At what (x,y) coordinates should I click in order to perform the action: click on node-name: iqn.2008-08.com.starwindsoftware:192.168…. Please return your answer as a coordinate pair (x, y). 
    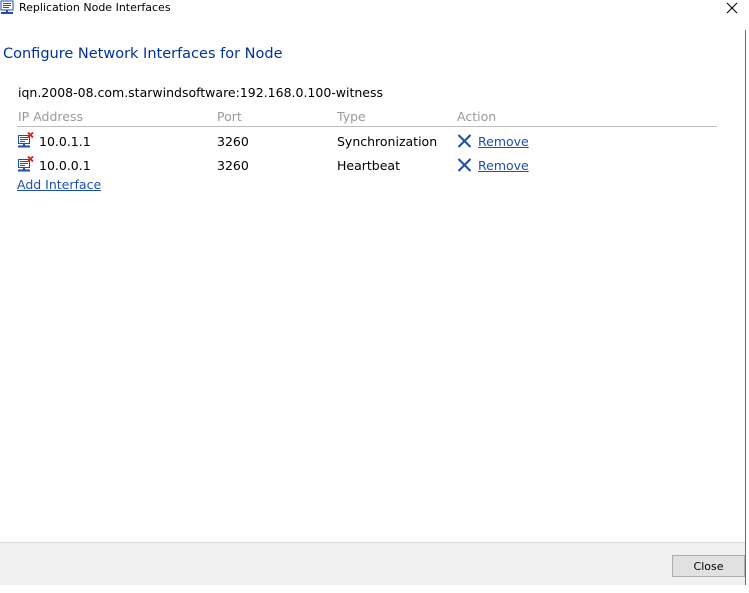
    Looking at the image, I should click on (201, 92).